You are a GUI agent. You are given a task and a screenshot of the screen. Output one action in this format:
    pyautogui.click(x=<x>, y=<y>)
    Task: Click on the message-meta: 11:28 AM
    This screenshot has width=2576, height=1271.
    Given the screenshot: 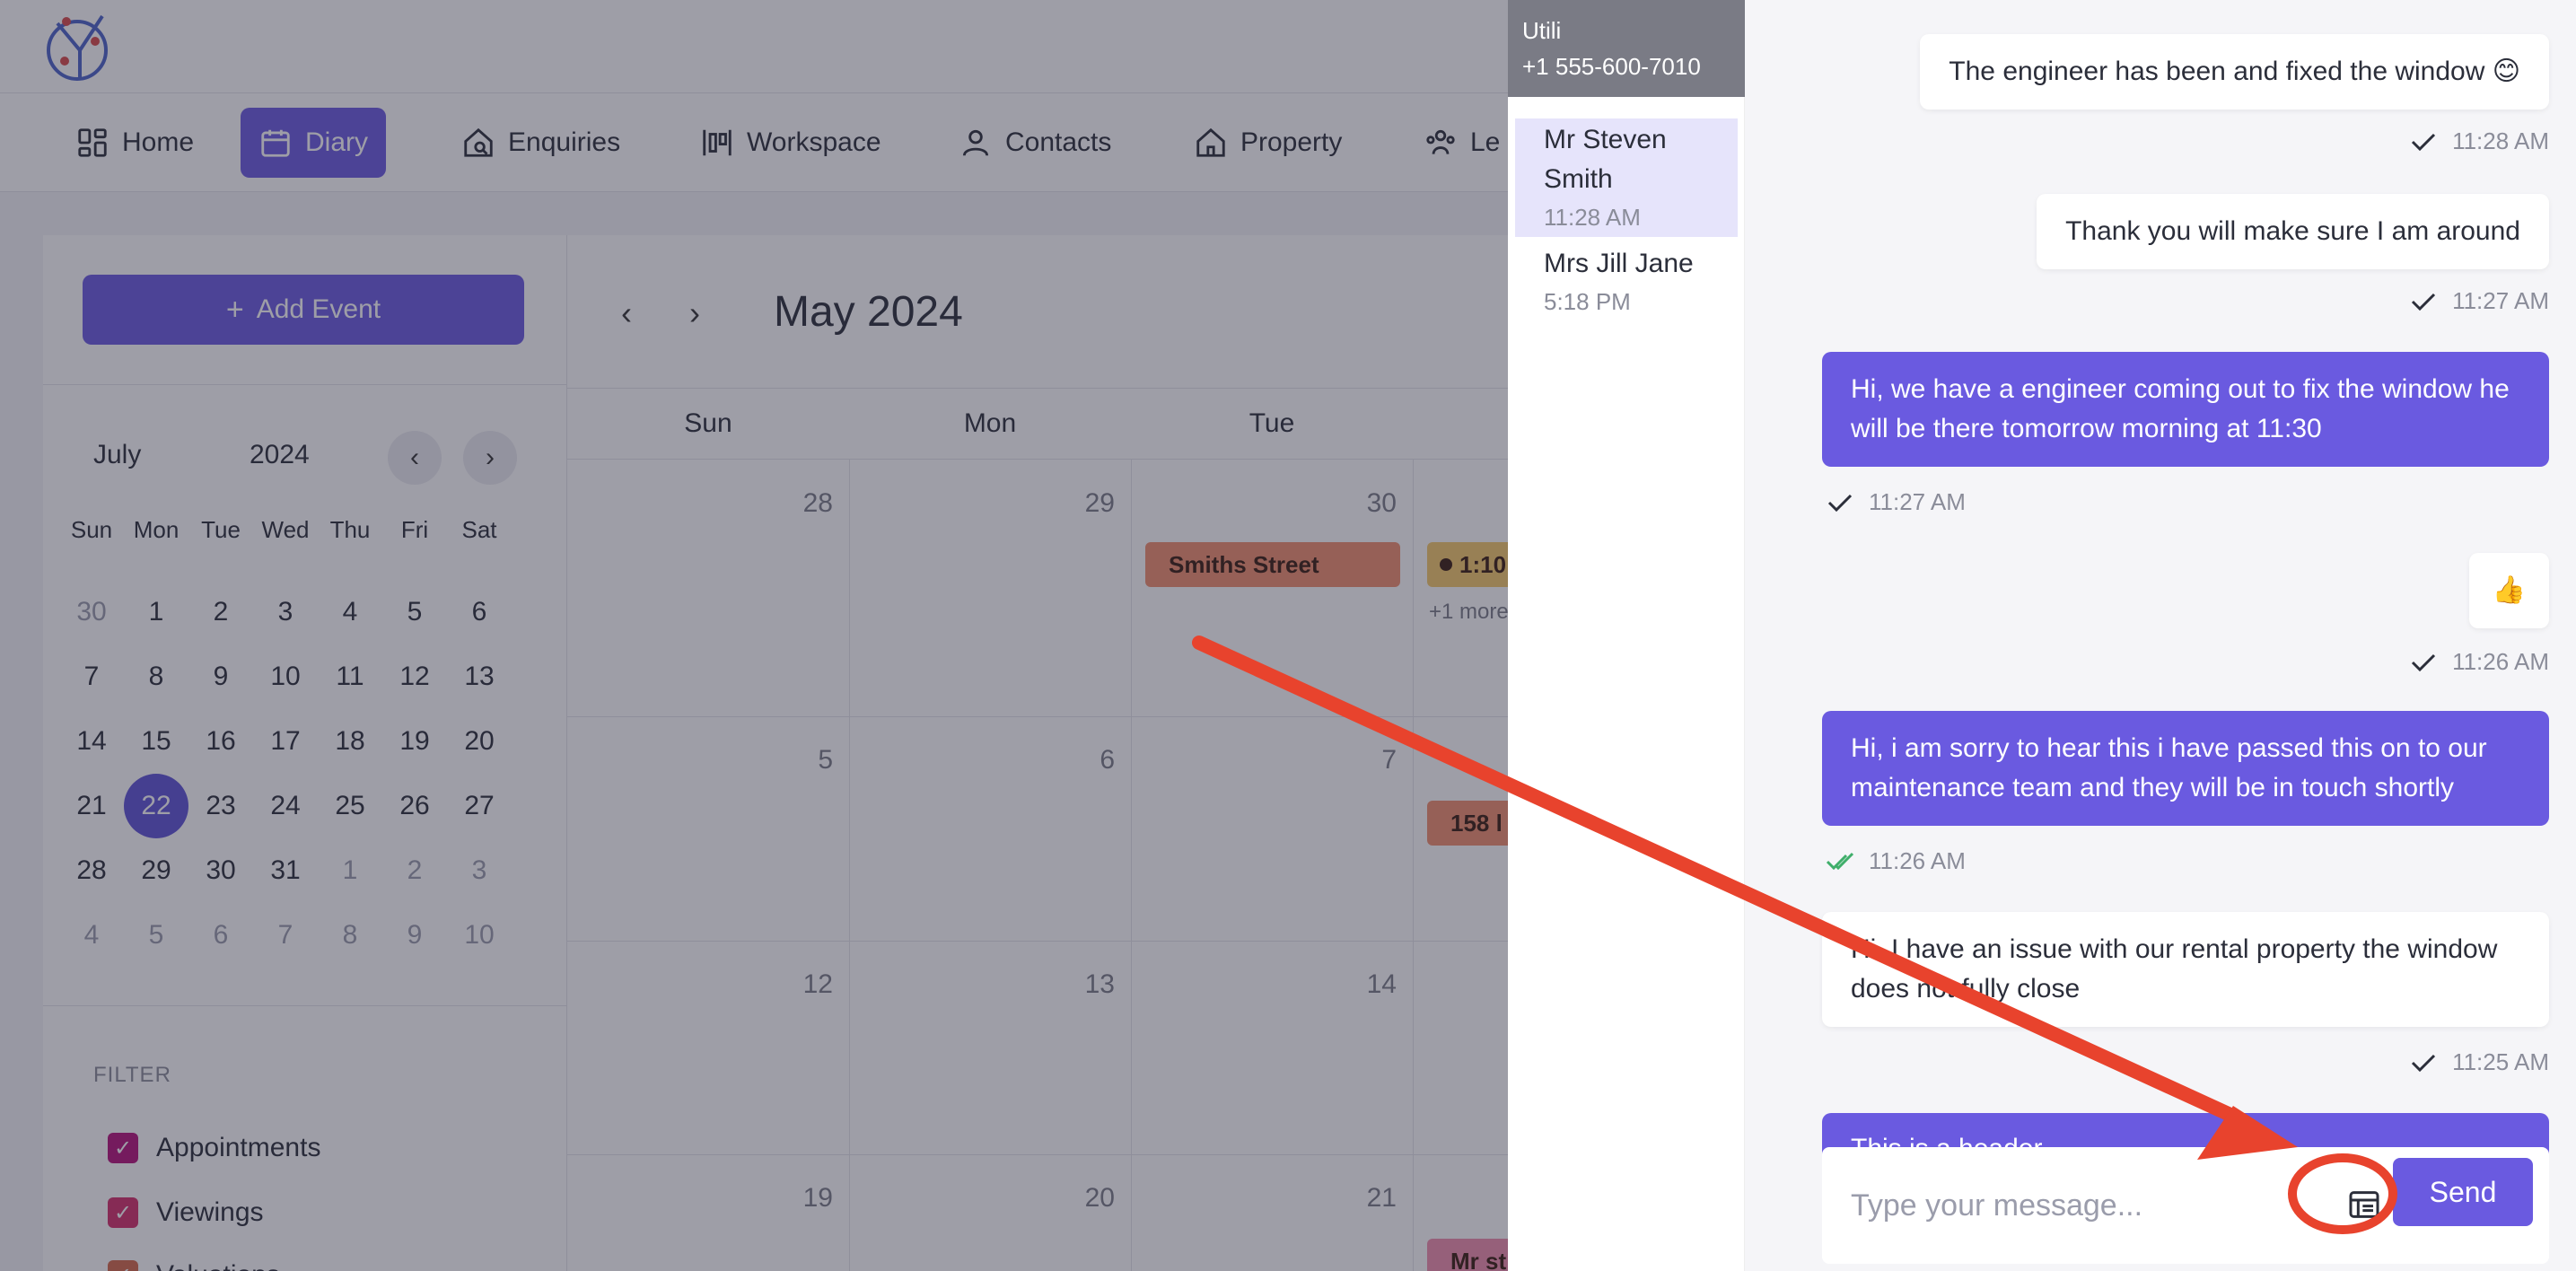 What is the action you would take?
    pyautogui.click(x=2479, y=141)
    